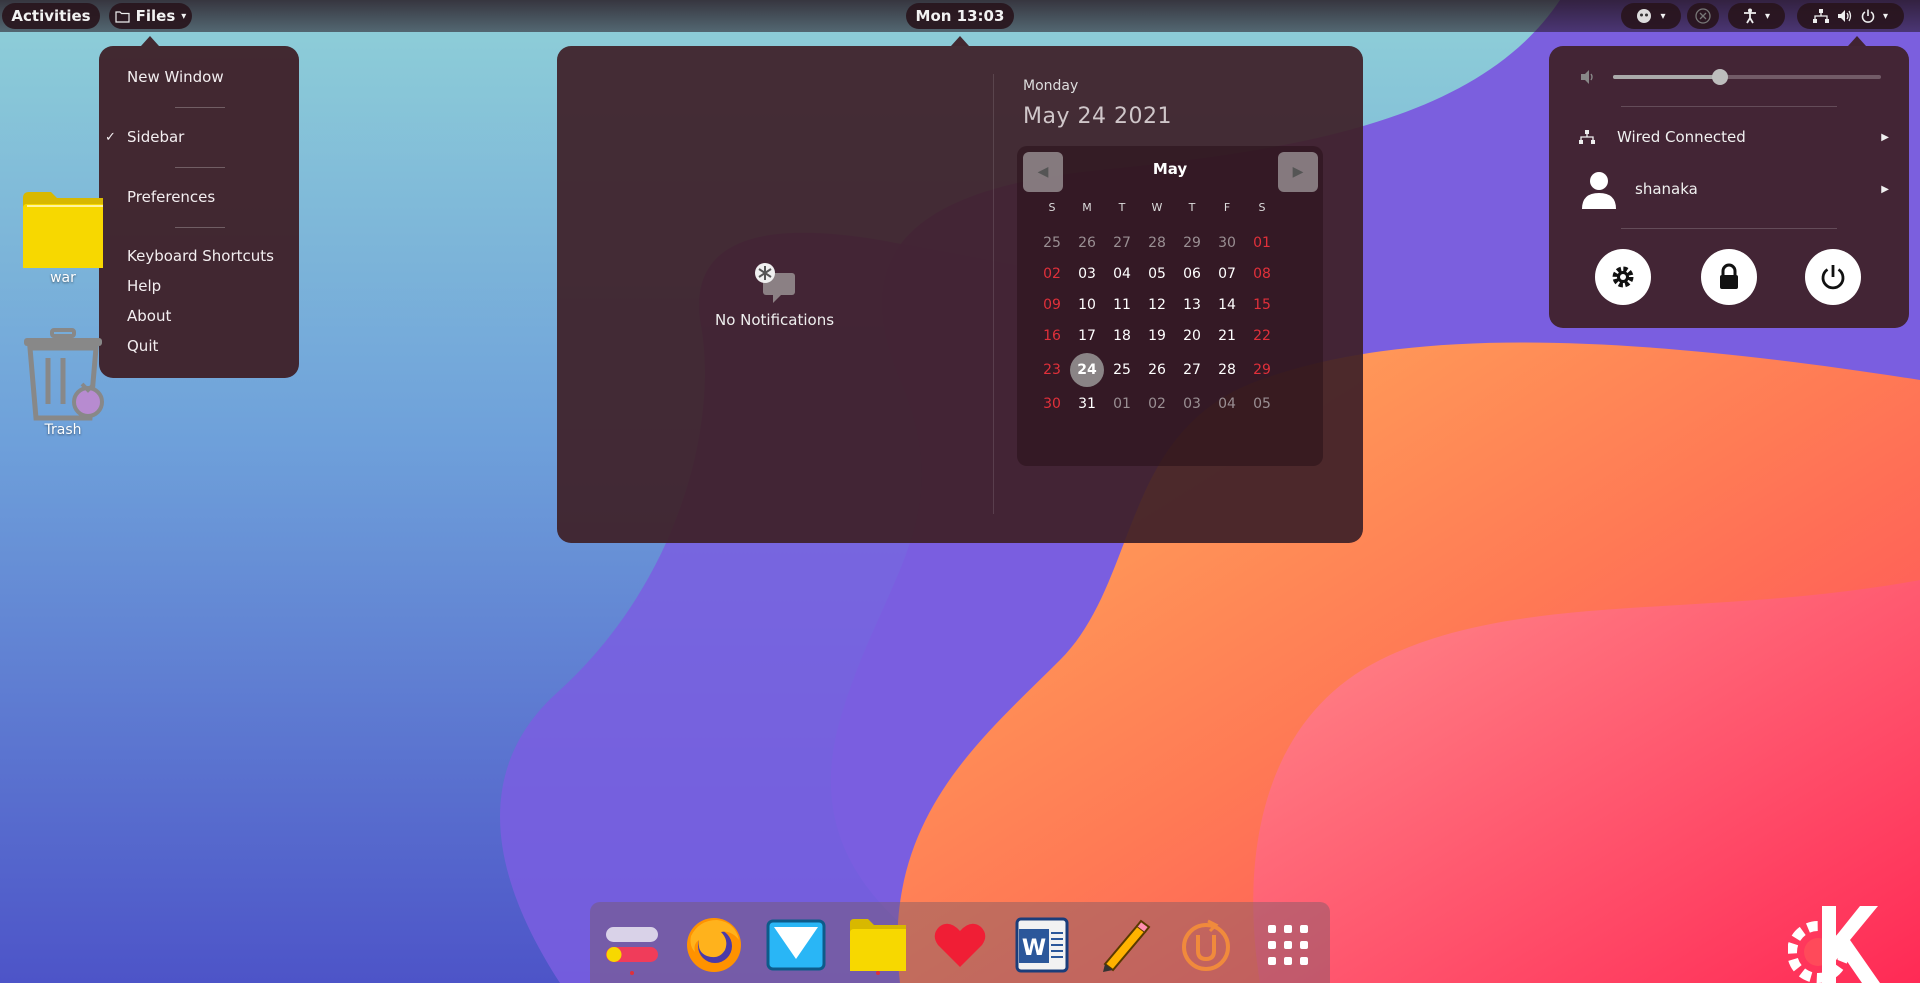 The width and height of the screenshot is (1920, 983). I want to click on dock-app-mail, so click(796, 945).